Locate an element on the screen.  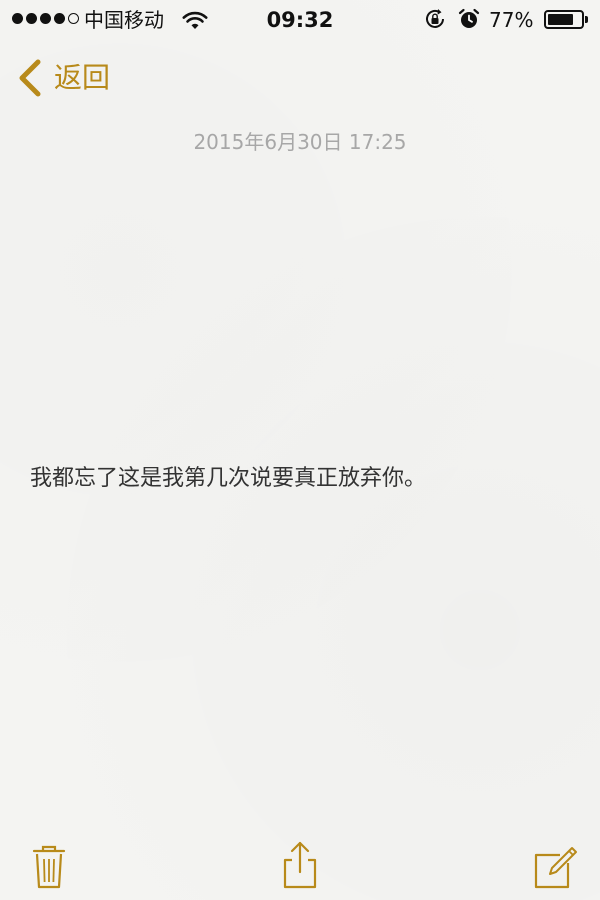
battery-icon is located at coordinates (566, 19).